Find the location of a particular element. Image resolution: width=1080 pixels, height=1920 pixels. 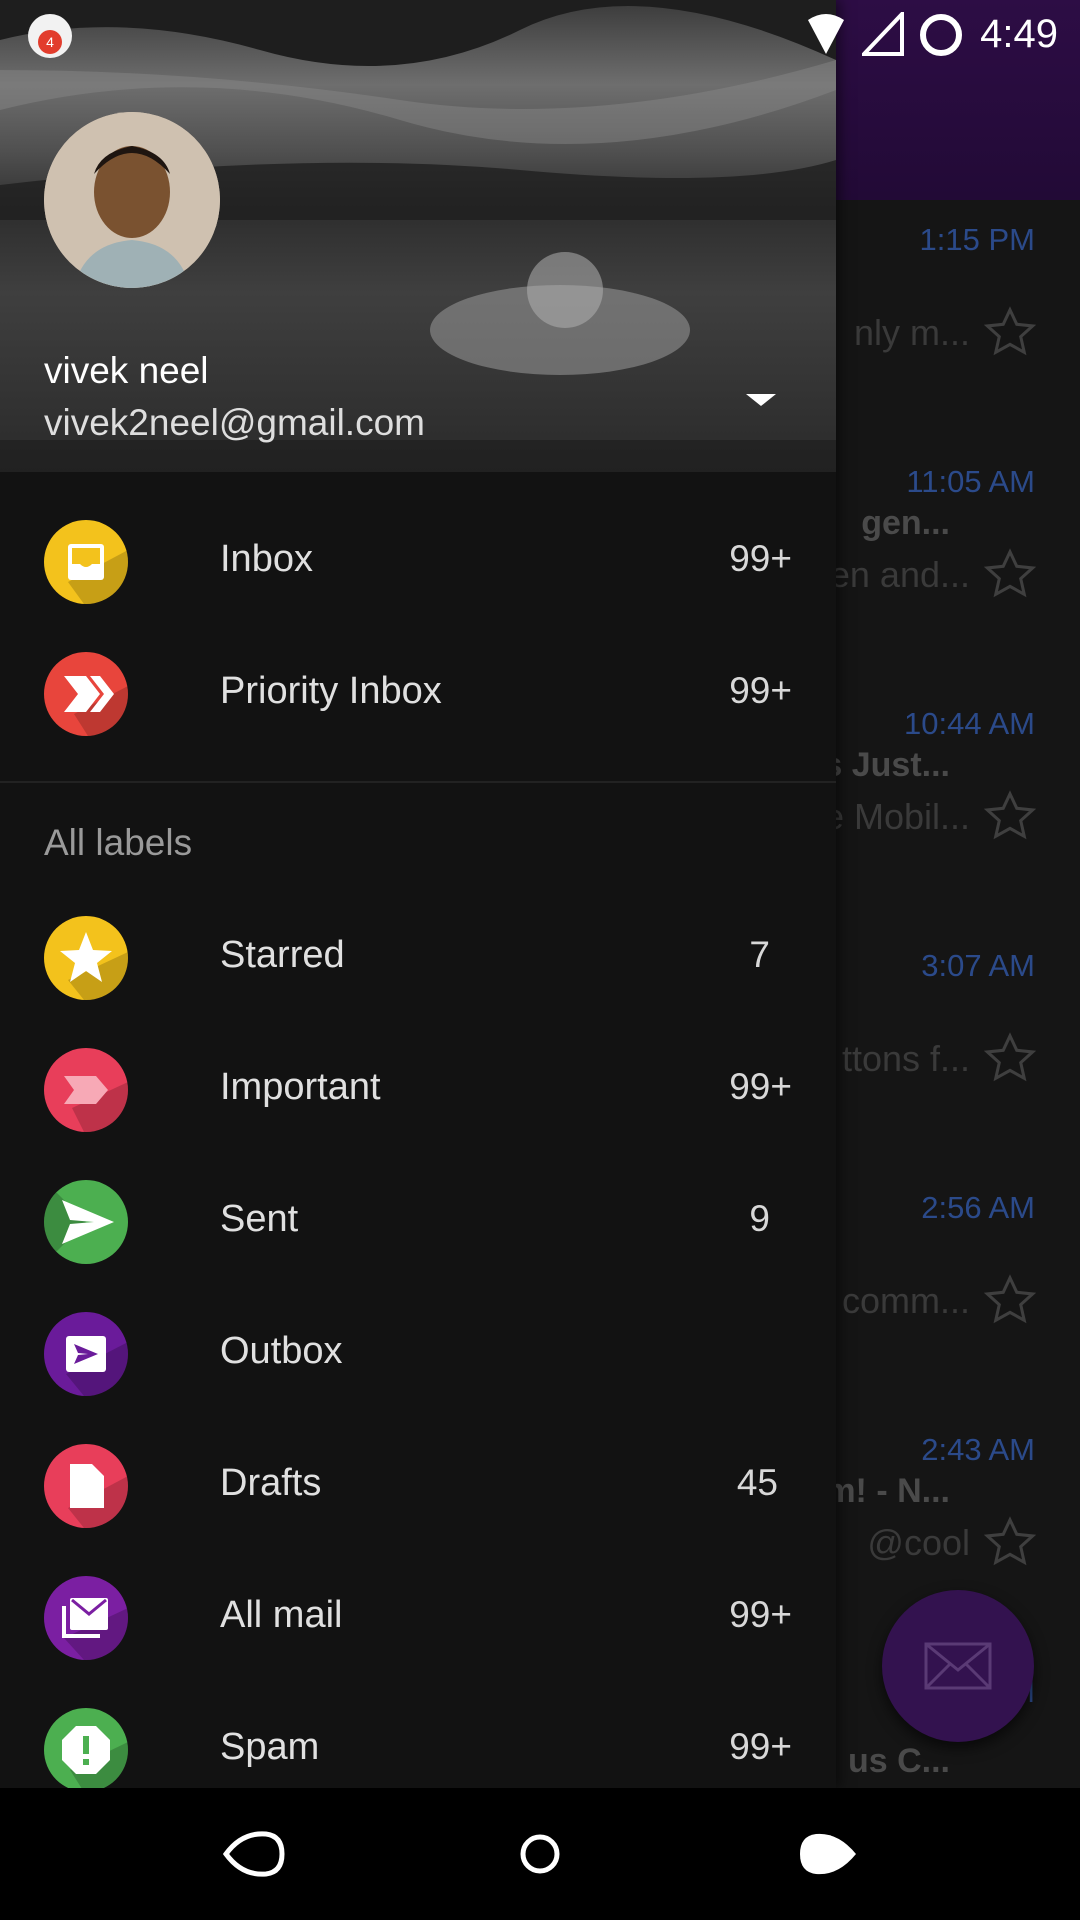

drawer-item-label: Drafts is located at coordinates (271, 1483).